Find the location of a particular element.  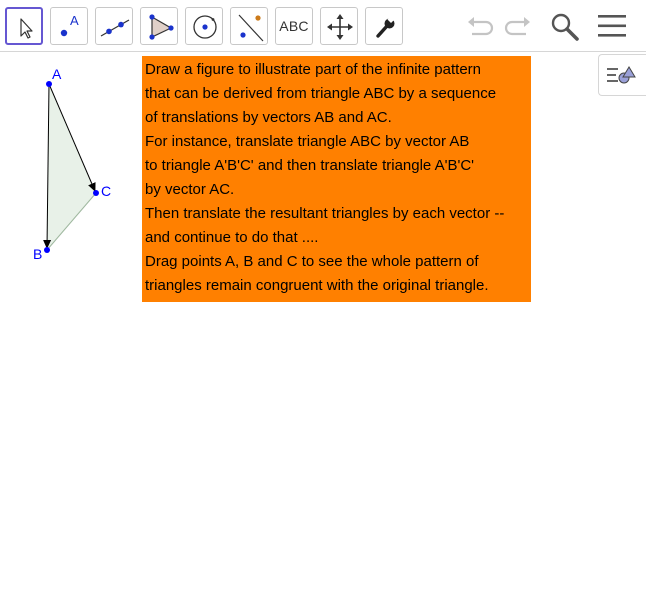

redo-icon is located at coordinates (517, 26).